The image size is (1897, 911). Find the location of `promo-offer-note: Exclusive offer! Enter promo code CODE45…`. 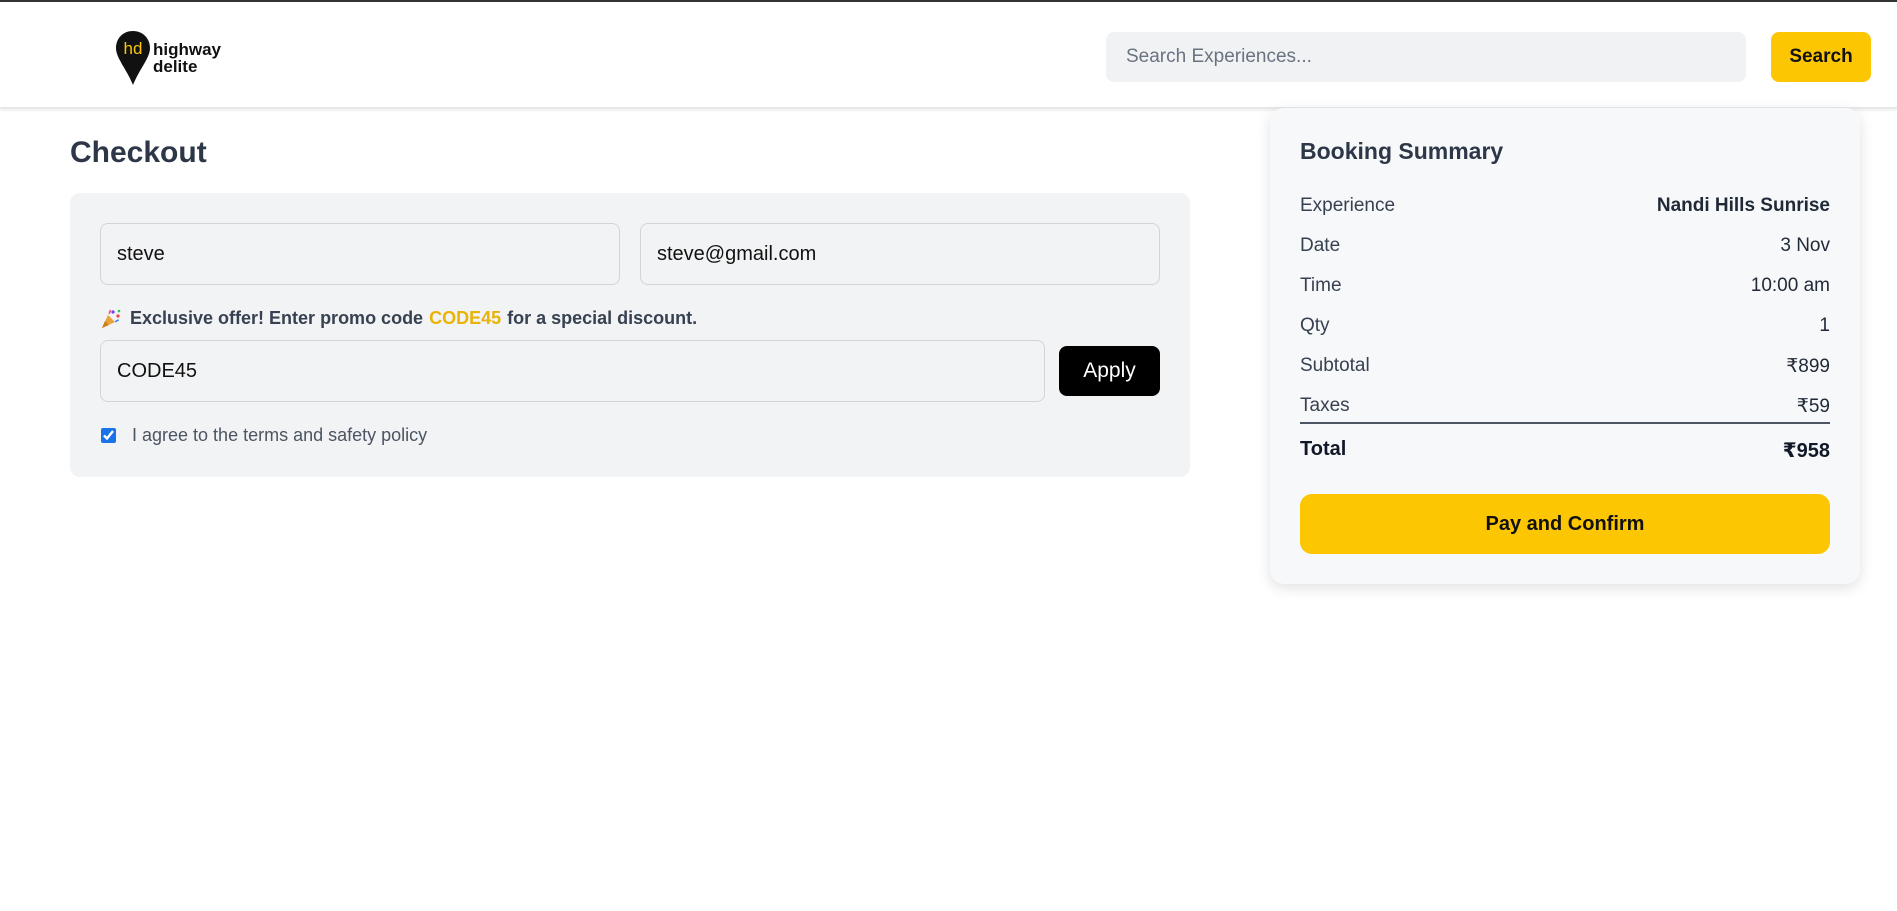

promo-offer-note: Exclusive offer! Enter promo code CODE45… is located at coordinates (398, 318).